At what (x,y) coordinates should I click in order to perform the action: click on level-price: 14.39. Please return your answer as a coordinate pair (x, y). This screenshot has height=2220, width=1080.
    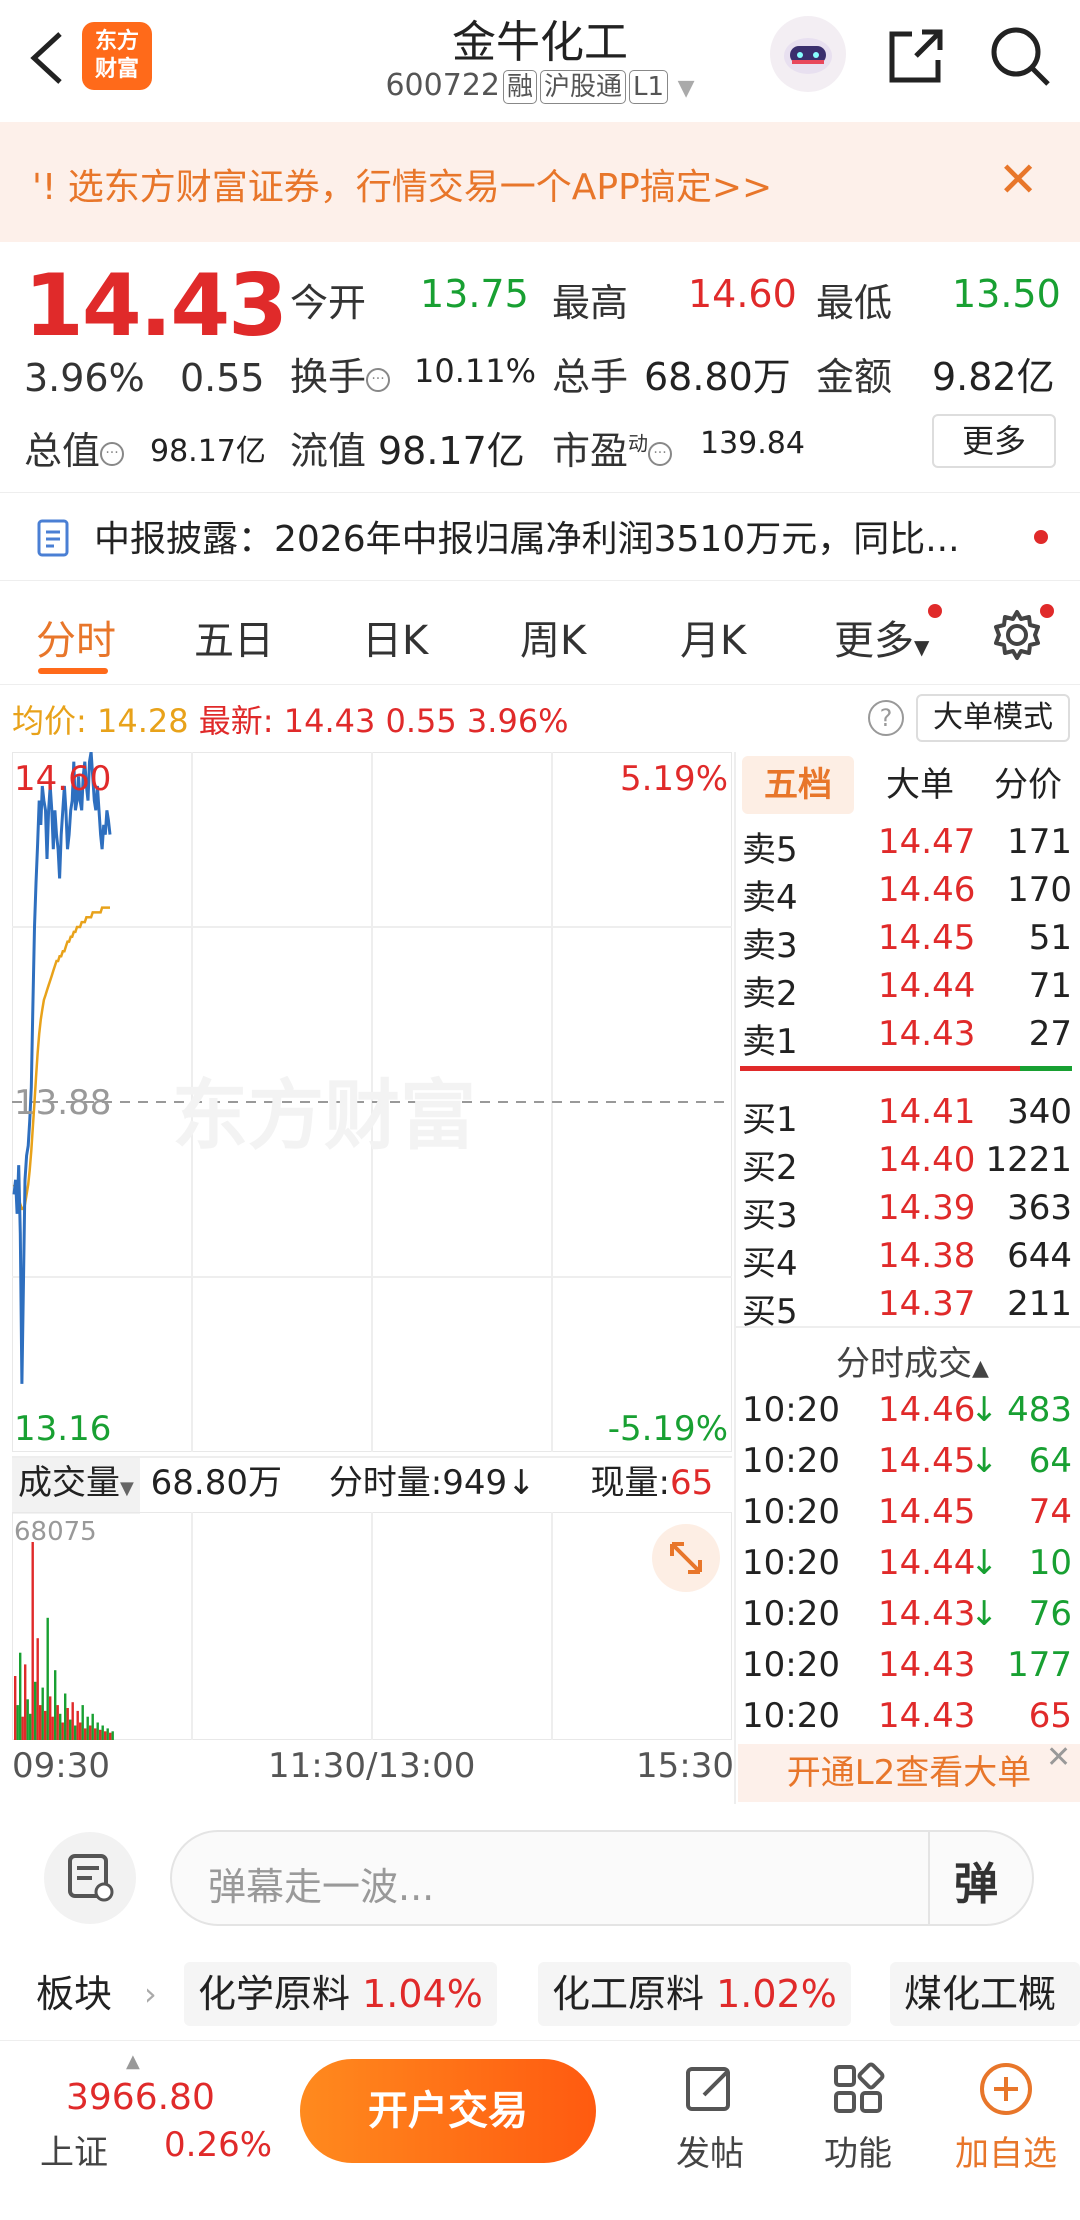
    Looking at the image, I should click on (927, 1208).